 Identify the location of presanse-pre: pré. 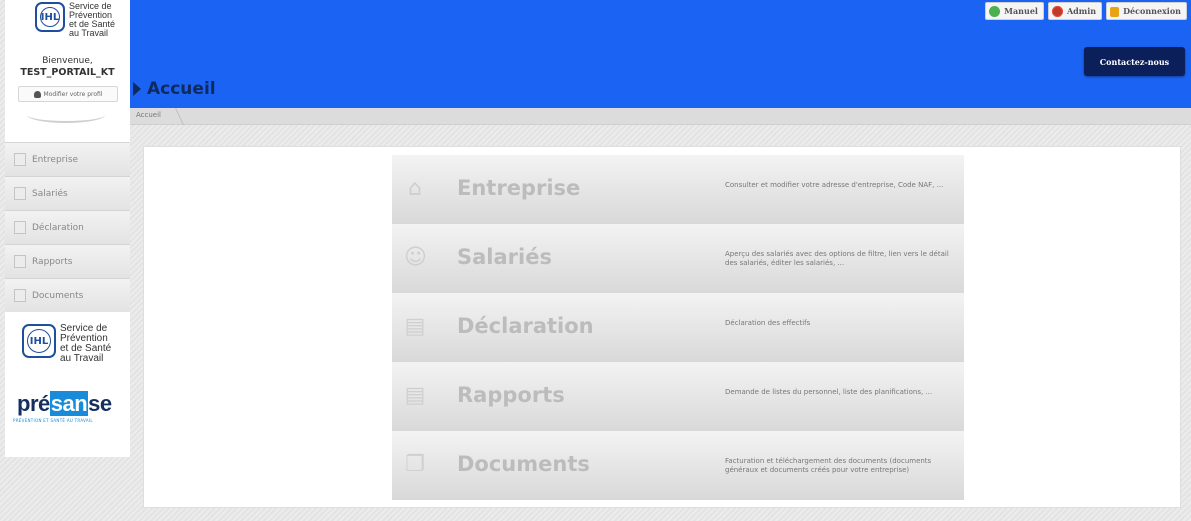
(33, 403).